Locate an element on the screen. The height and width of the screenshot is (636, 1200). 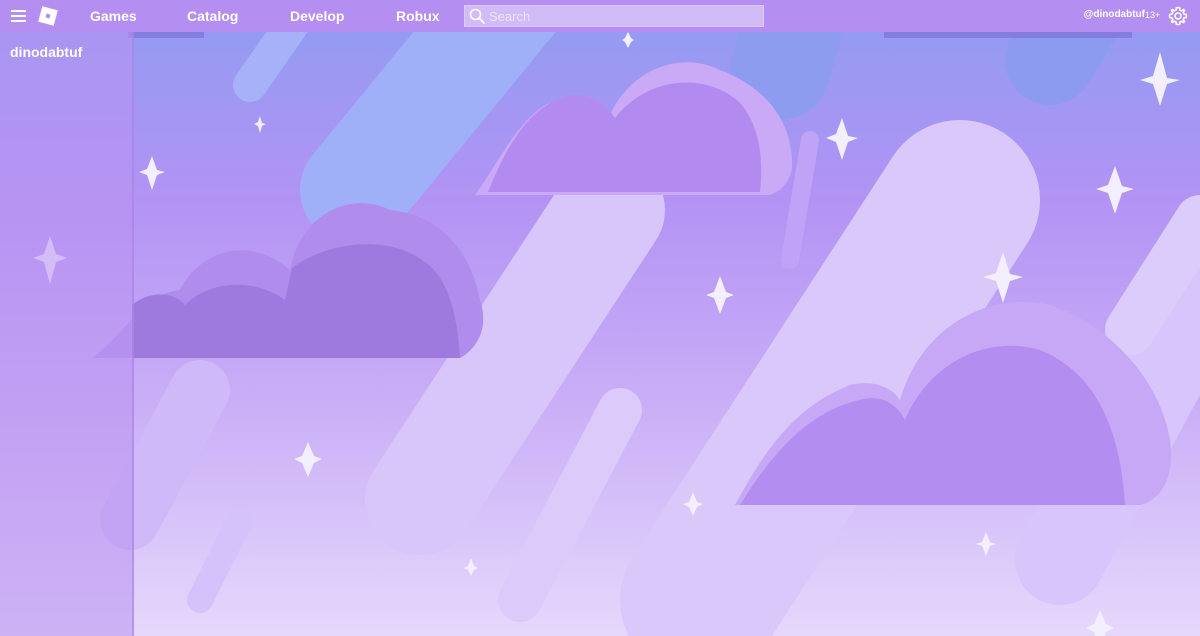
age-badge: 13+ is located at coordinates (1153, 15).